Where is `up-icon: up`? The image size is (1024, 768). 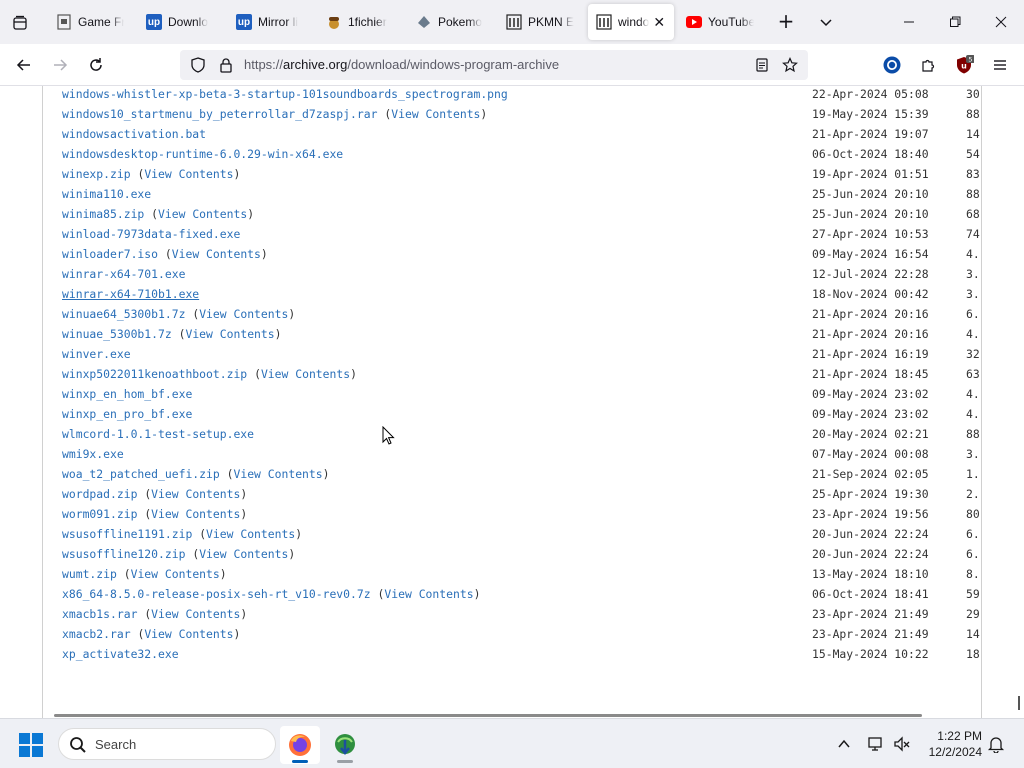 up-icon: up is located at coordinates (154, 22).